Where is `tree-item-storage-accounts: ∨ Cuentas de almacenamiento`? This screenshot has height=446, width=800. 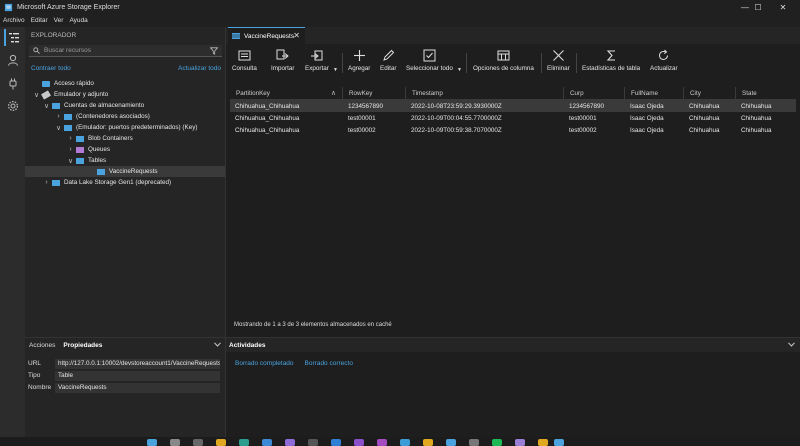 tree-item-storage-accounts: ∨ Cuentas de almacenamiento is located at coordinates (125, 105).